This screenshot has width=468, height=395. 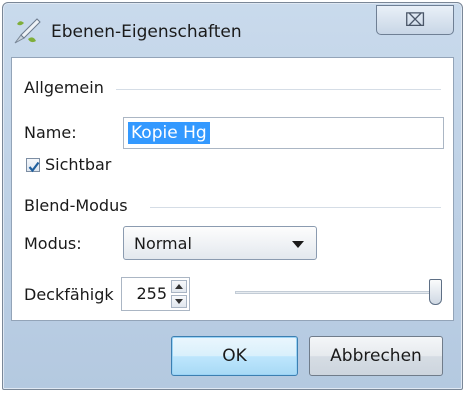 What do you see at coordinates (151, 293) in the screenshot?
I see `opacity-value: 255` at bounding box center [151, 293].